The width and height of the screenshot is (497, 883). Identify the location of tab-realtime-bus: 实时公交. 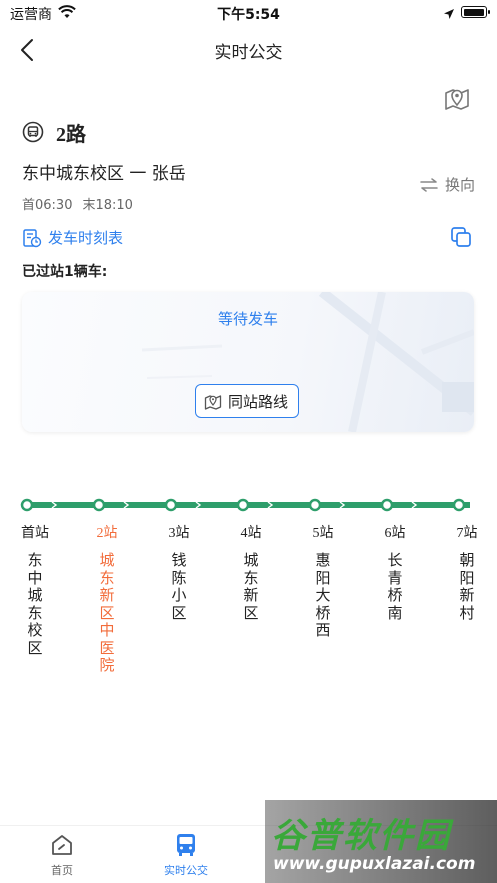
(186, 855).